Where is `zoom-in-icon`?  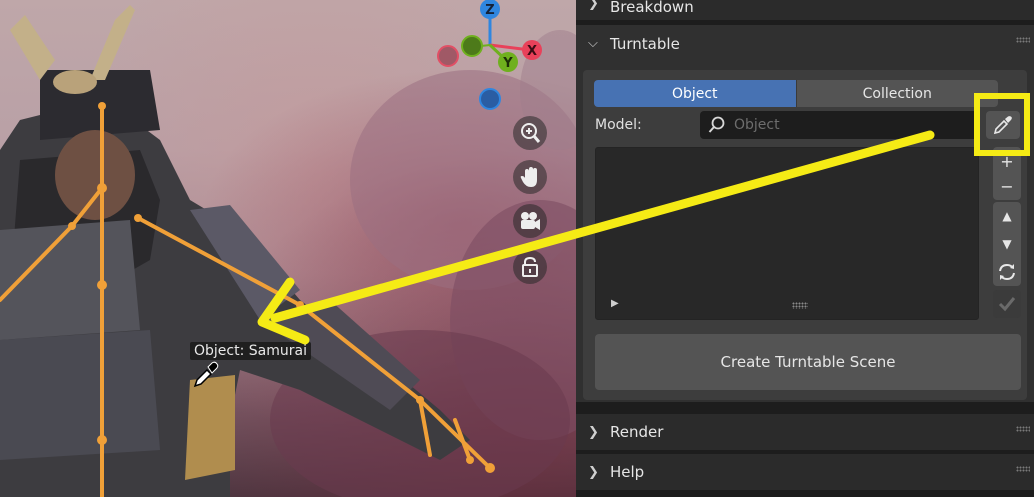 zoom-in-icon is located at coordinates (530, 133).